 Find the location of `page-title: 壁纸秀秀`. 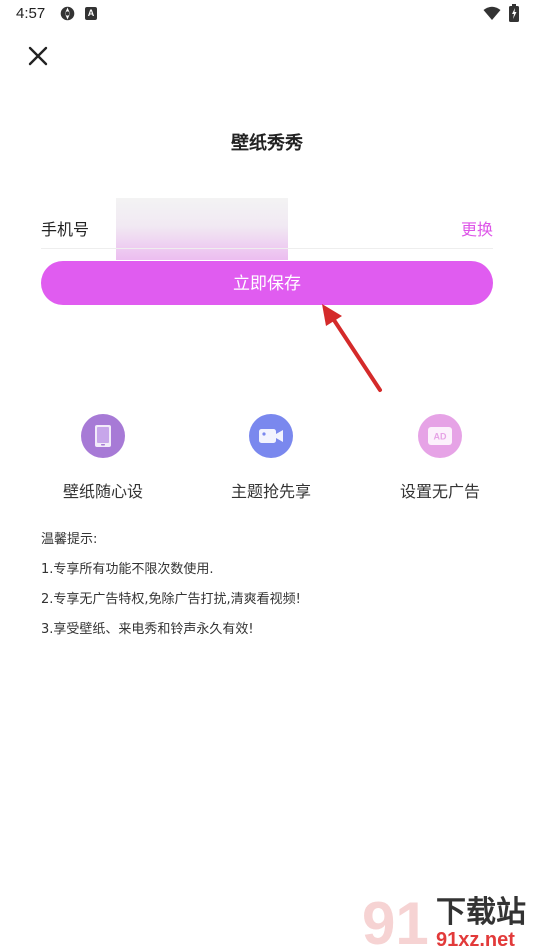

page-title: 壁纸秀秀 is located at coordinates (267, 143).